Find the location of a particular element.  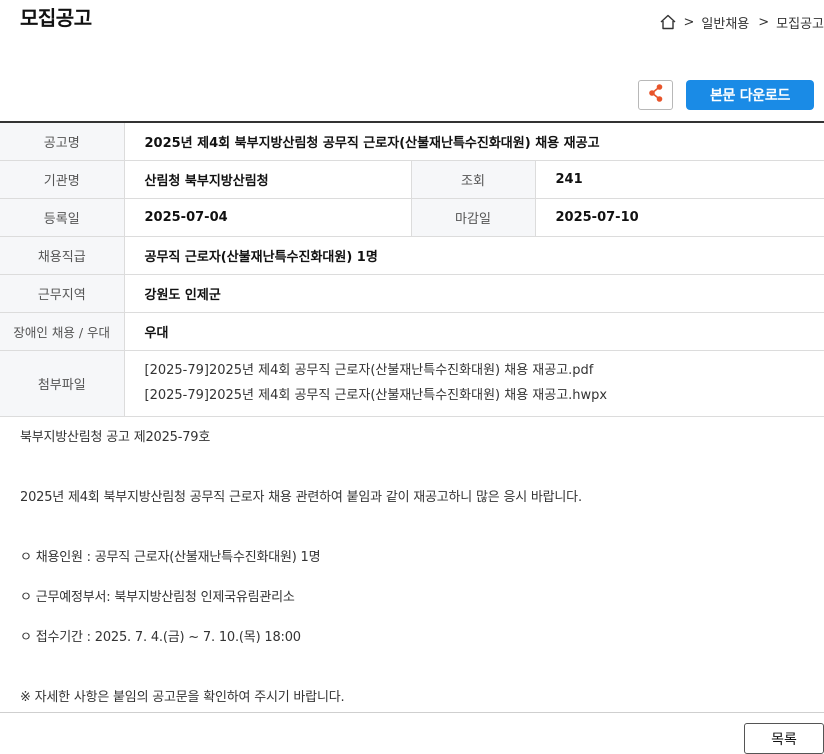

disability-label: 장애인 채용 / 우대 is located at coordinates (62, 331).